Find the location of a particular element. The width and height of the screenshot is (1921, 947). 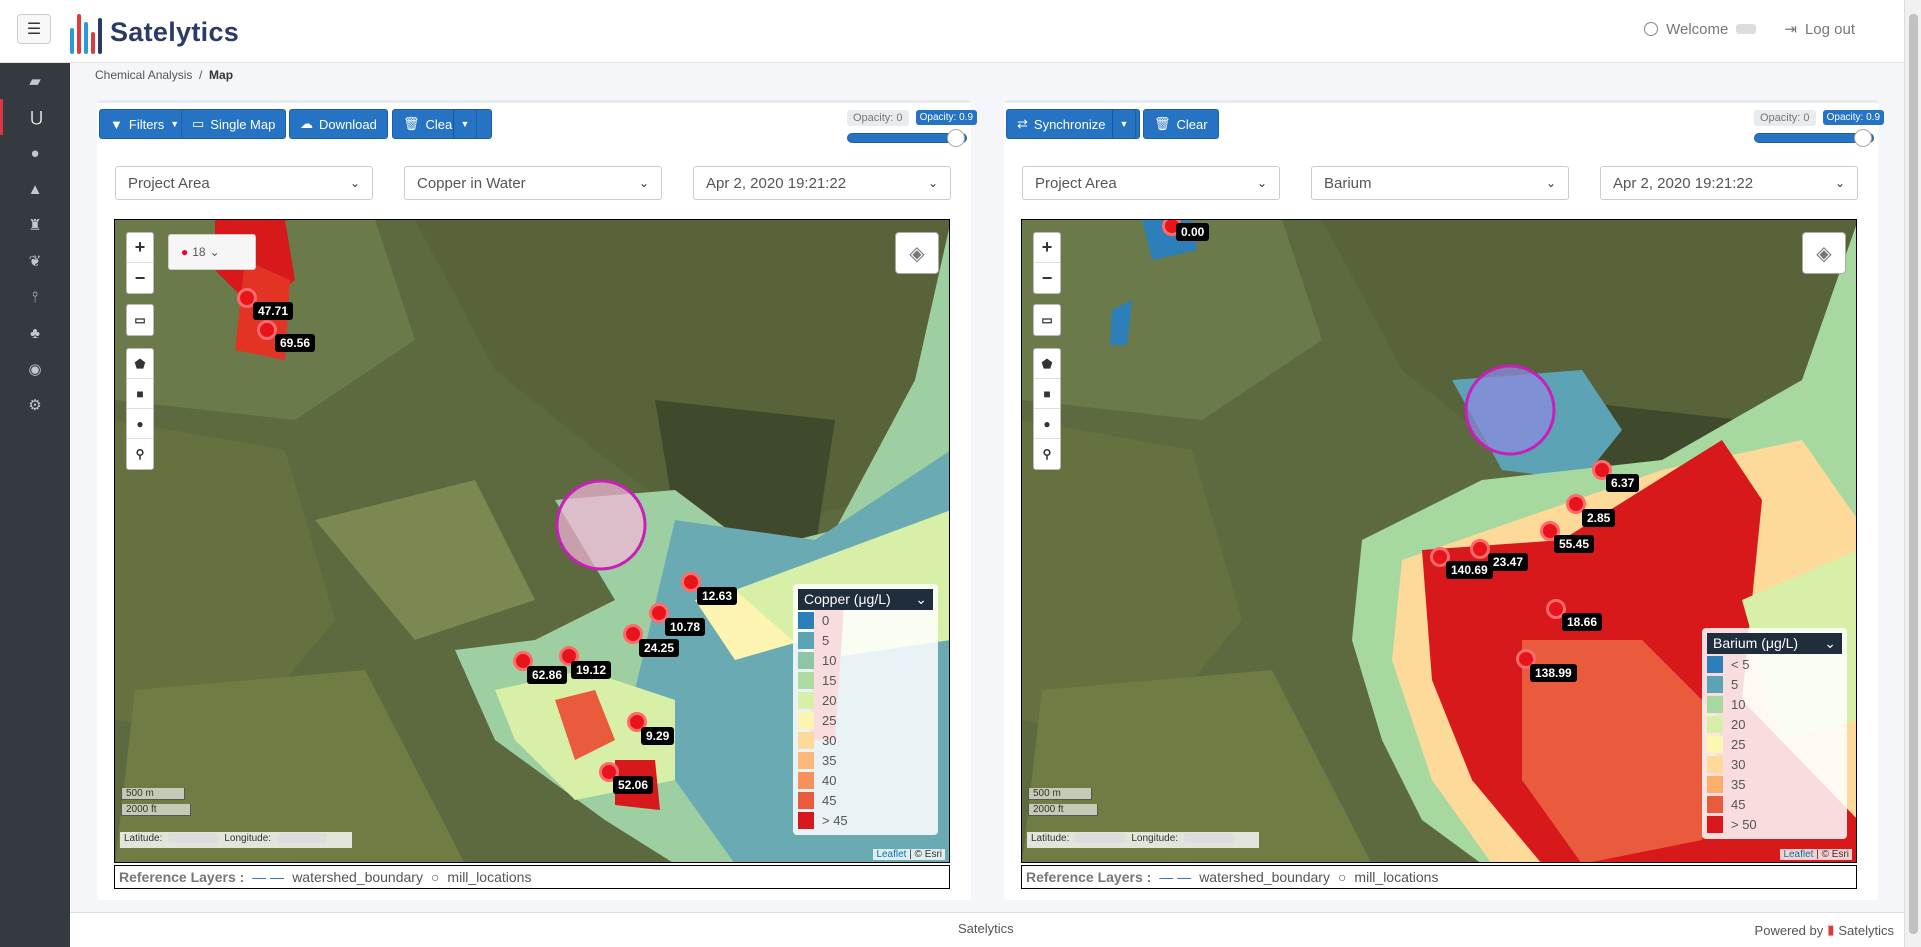

sidebar-item-profile: ◉ is located at coordinates (35, 369).